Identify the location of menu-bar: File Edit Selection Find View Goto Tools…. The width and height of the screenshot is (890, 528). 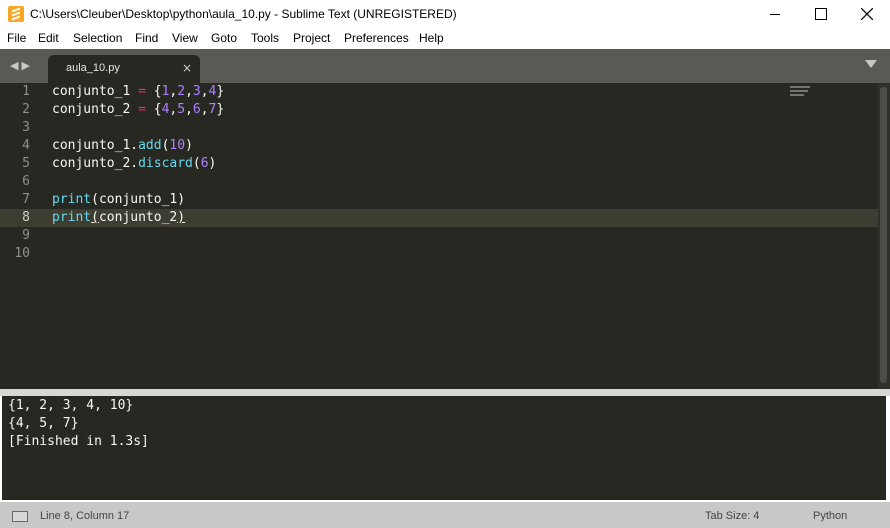
(445, 38).